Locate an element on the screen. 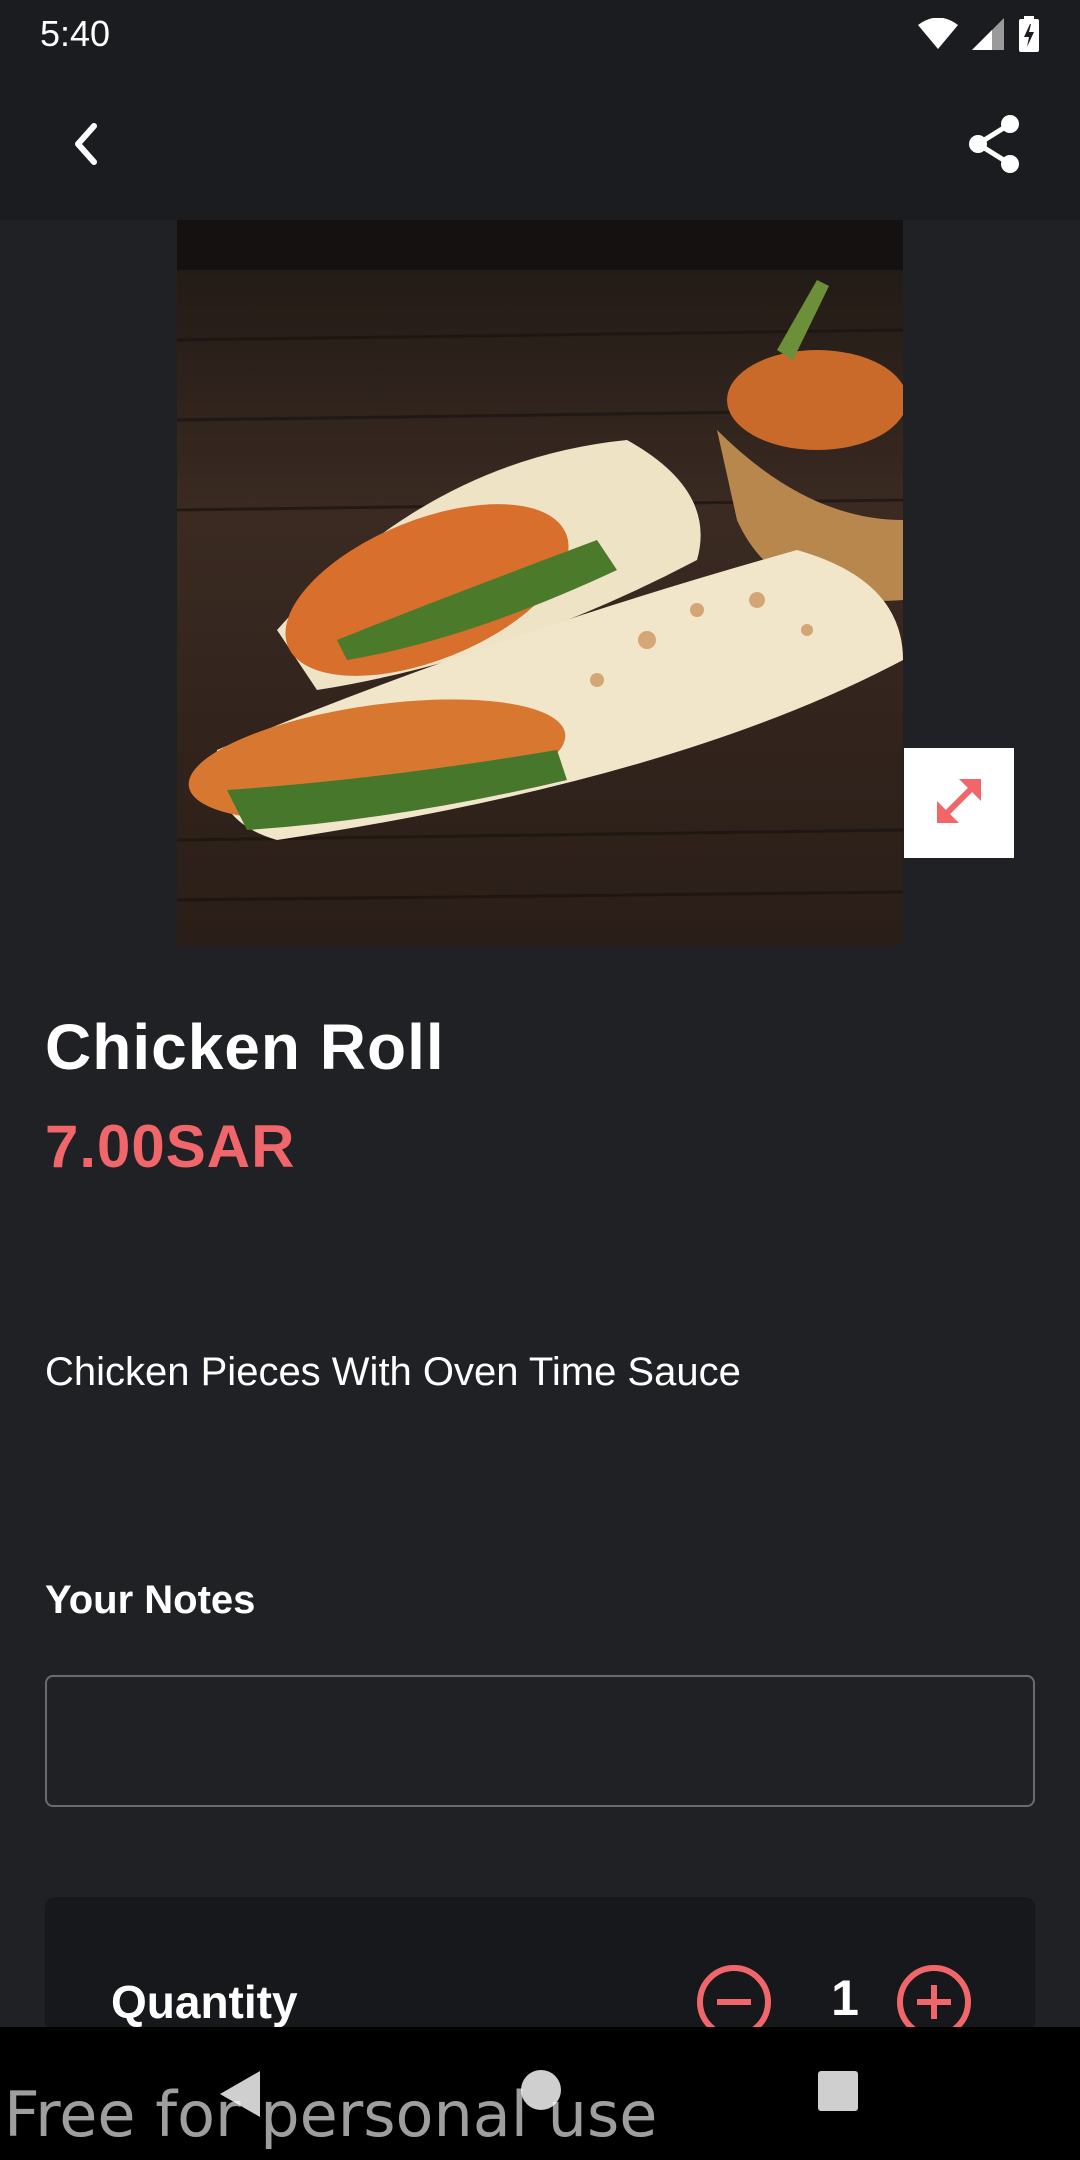  nav-back-triangle-icon is located at coordinates (240, 2096).